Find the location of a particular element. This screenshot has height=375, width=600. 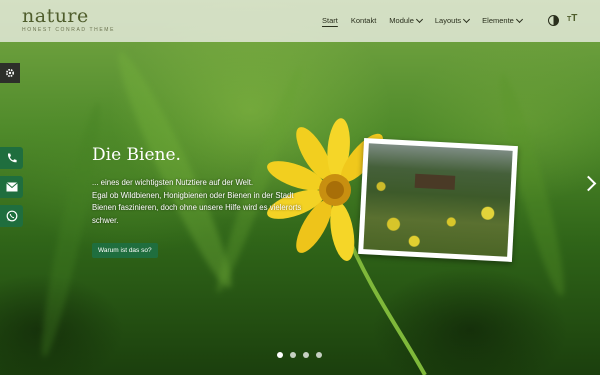

photo-content is located at coordinates (438, 200).